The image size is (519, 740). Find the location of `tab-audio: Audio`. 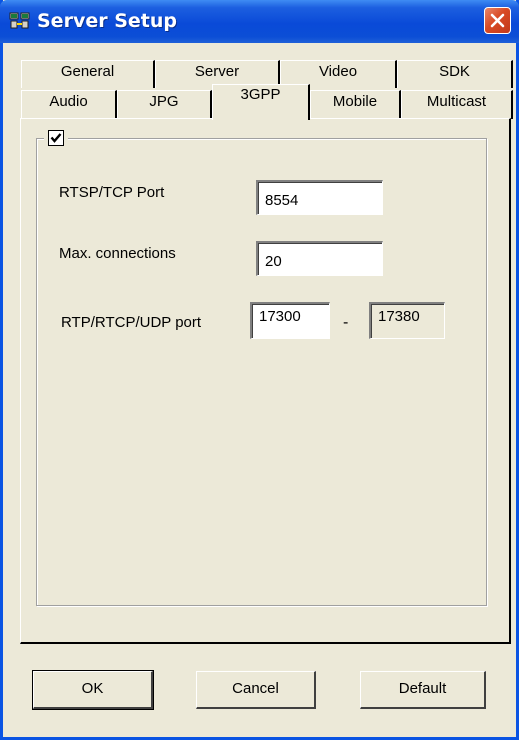

tab-audio: Audio is located at coordinates (69, 104).